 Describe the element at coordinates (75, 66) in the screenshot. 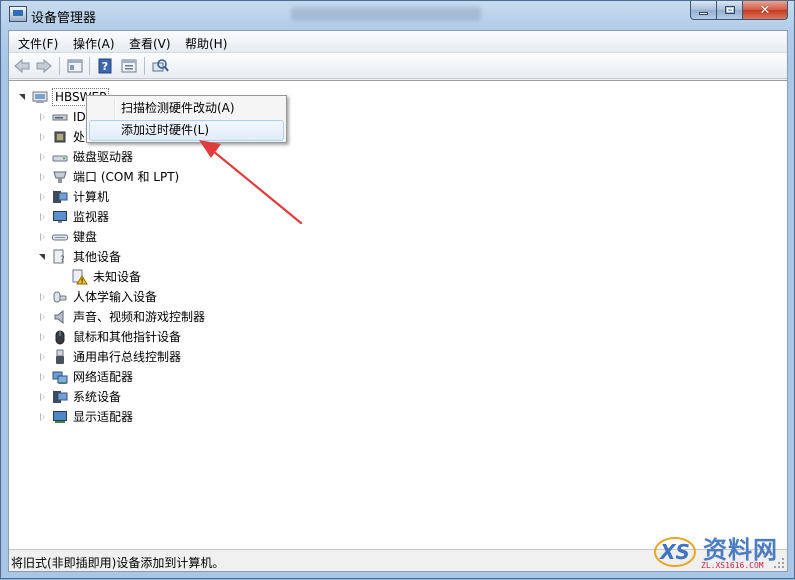

I see `properties-icon` at that location.